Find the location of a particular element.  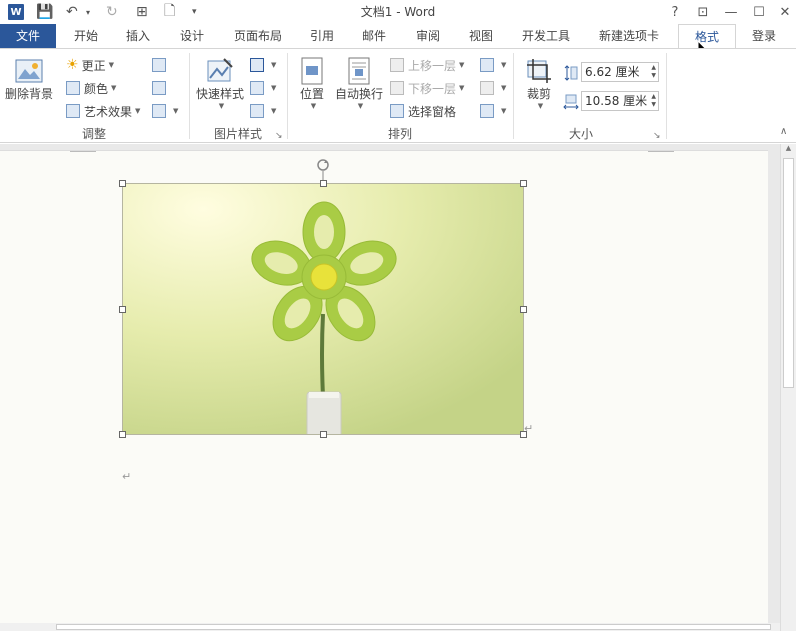

send-backward-button: 下移一层 ▼ is located at coordinates (427, 88).